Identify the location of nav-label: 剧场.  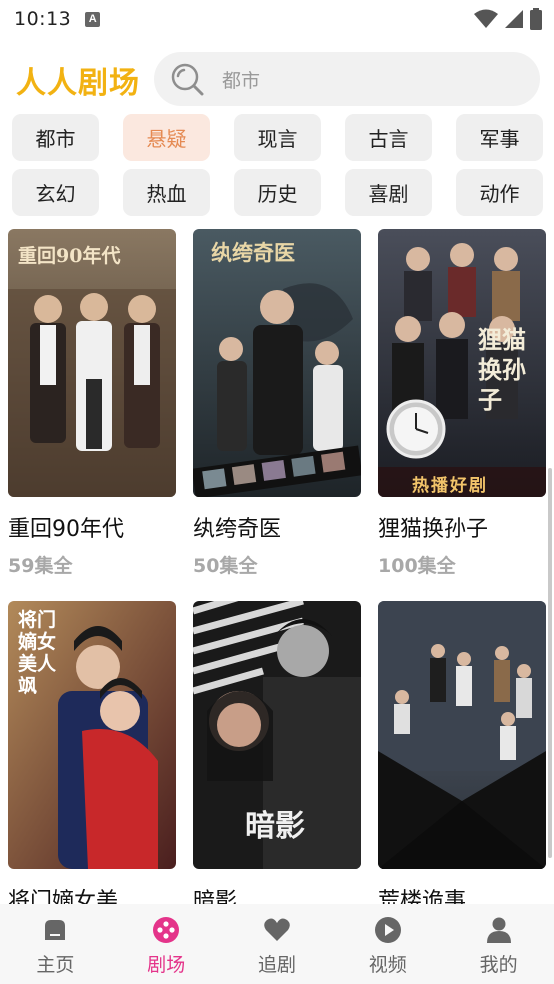
(166, 965).